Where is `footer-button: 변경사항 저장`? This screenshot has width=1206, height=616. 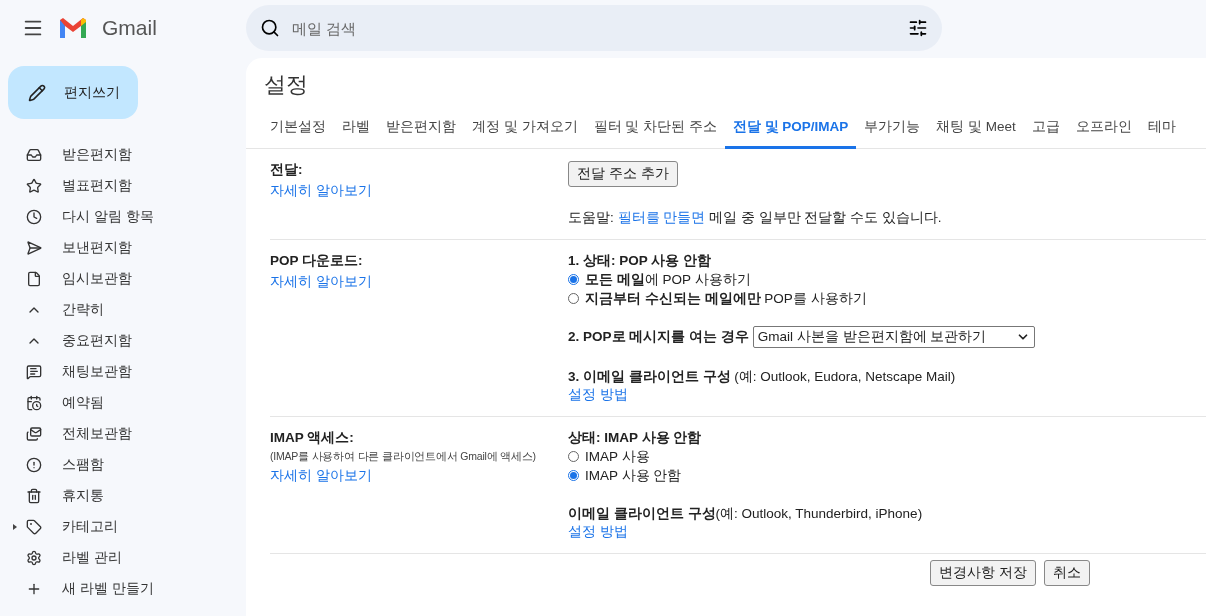 footer-button: 변경사항 저장 is located at coordinates (983, 573).